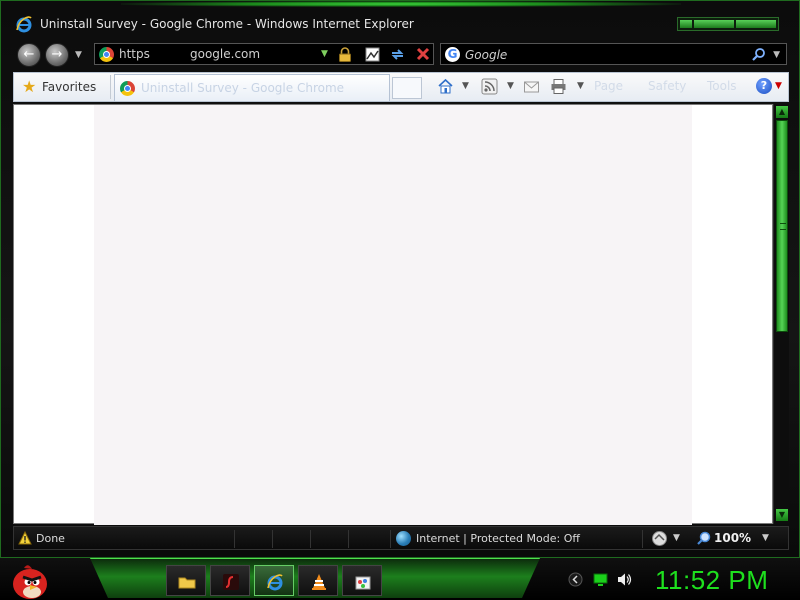 The height and width of the screenshot is (600, 800). Describe the element at coordinates (452, 54) in the screenshot. I see `google-icon: G` at that location.